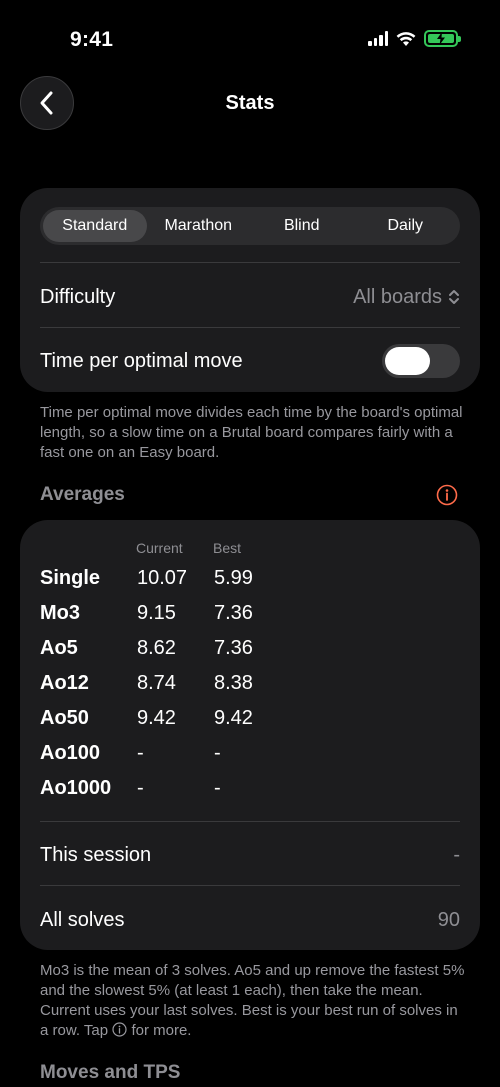 This screenshot has height=1087, width=500. What do you see at coordinates (70, 578) in the screenshot?
I see `average-label: Single` at bounding box center [70, 578].